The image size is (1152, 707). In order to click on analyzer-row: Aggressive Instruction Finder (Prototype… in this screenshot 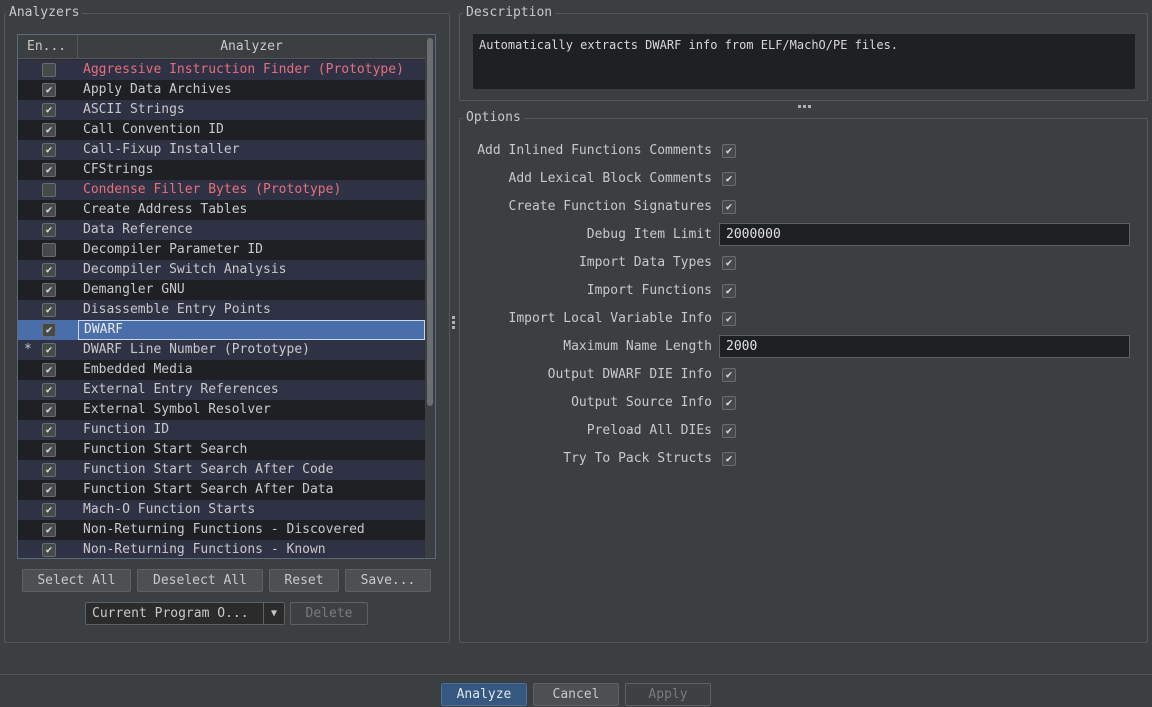, I will do `click(221, 70)`.